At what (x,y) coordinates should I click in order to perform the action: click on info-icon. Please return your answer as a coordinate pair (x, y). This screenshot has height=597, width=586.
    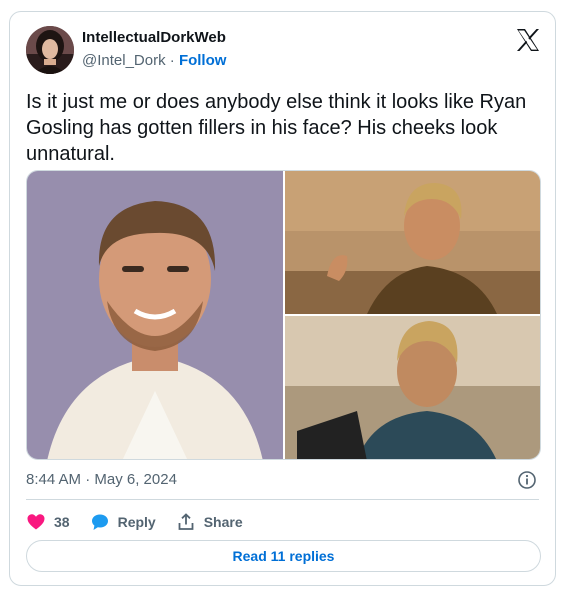
    Looking at the image, I should click on (527, 480).